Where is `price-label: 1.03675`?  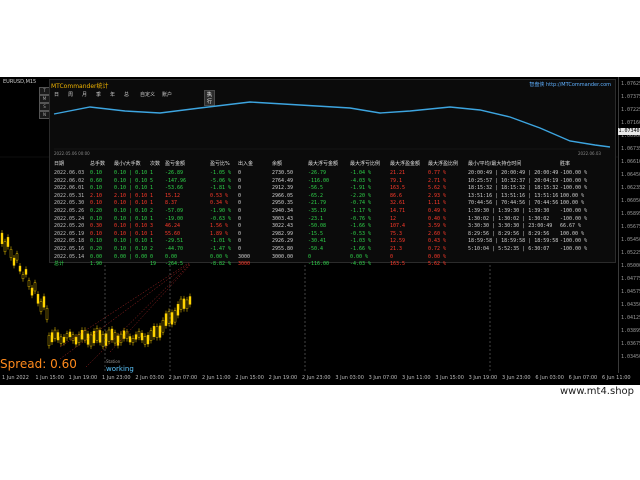
price-label: 1.03675 is located at coordinates (630, 344).